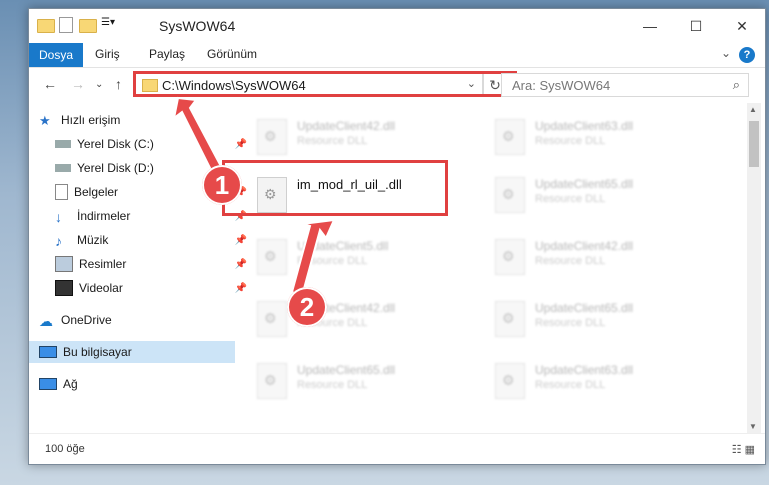 The image size is (769, 485). I want to click on step-badge-1: 1, so click(222, 185).